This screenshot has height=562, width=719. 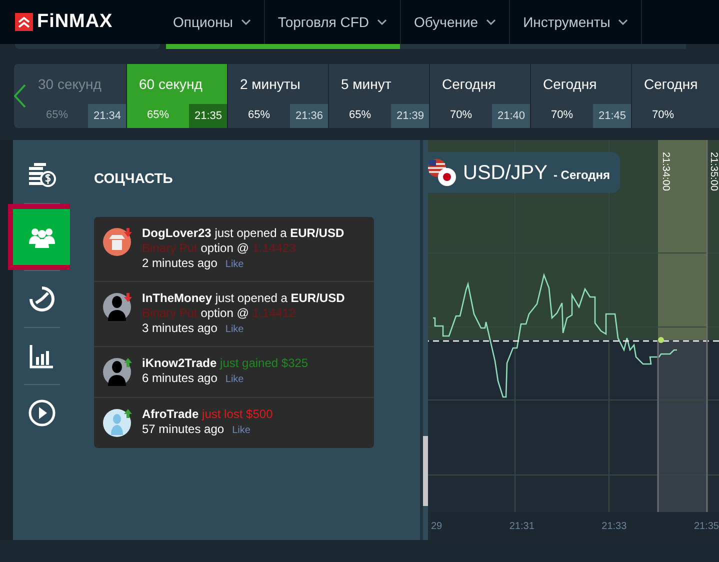 What do you see at coordinates (581, 96) in the screenshot?
I see `expiry-tile: Сегодня 70% 21:45` at bounding box center [581, 96].